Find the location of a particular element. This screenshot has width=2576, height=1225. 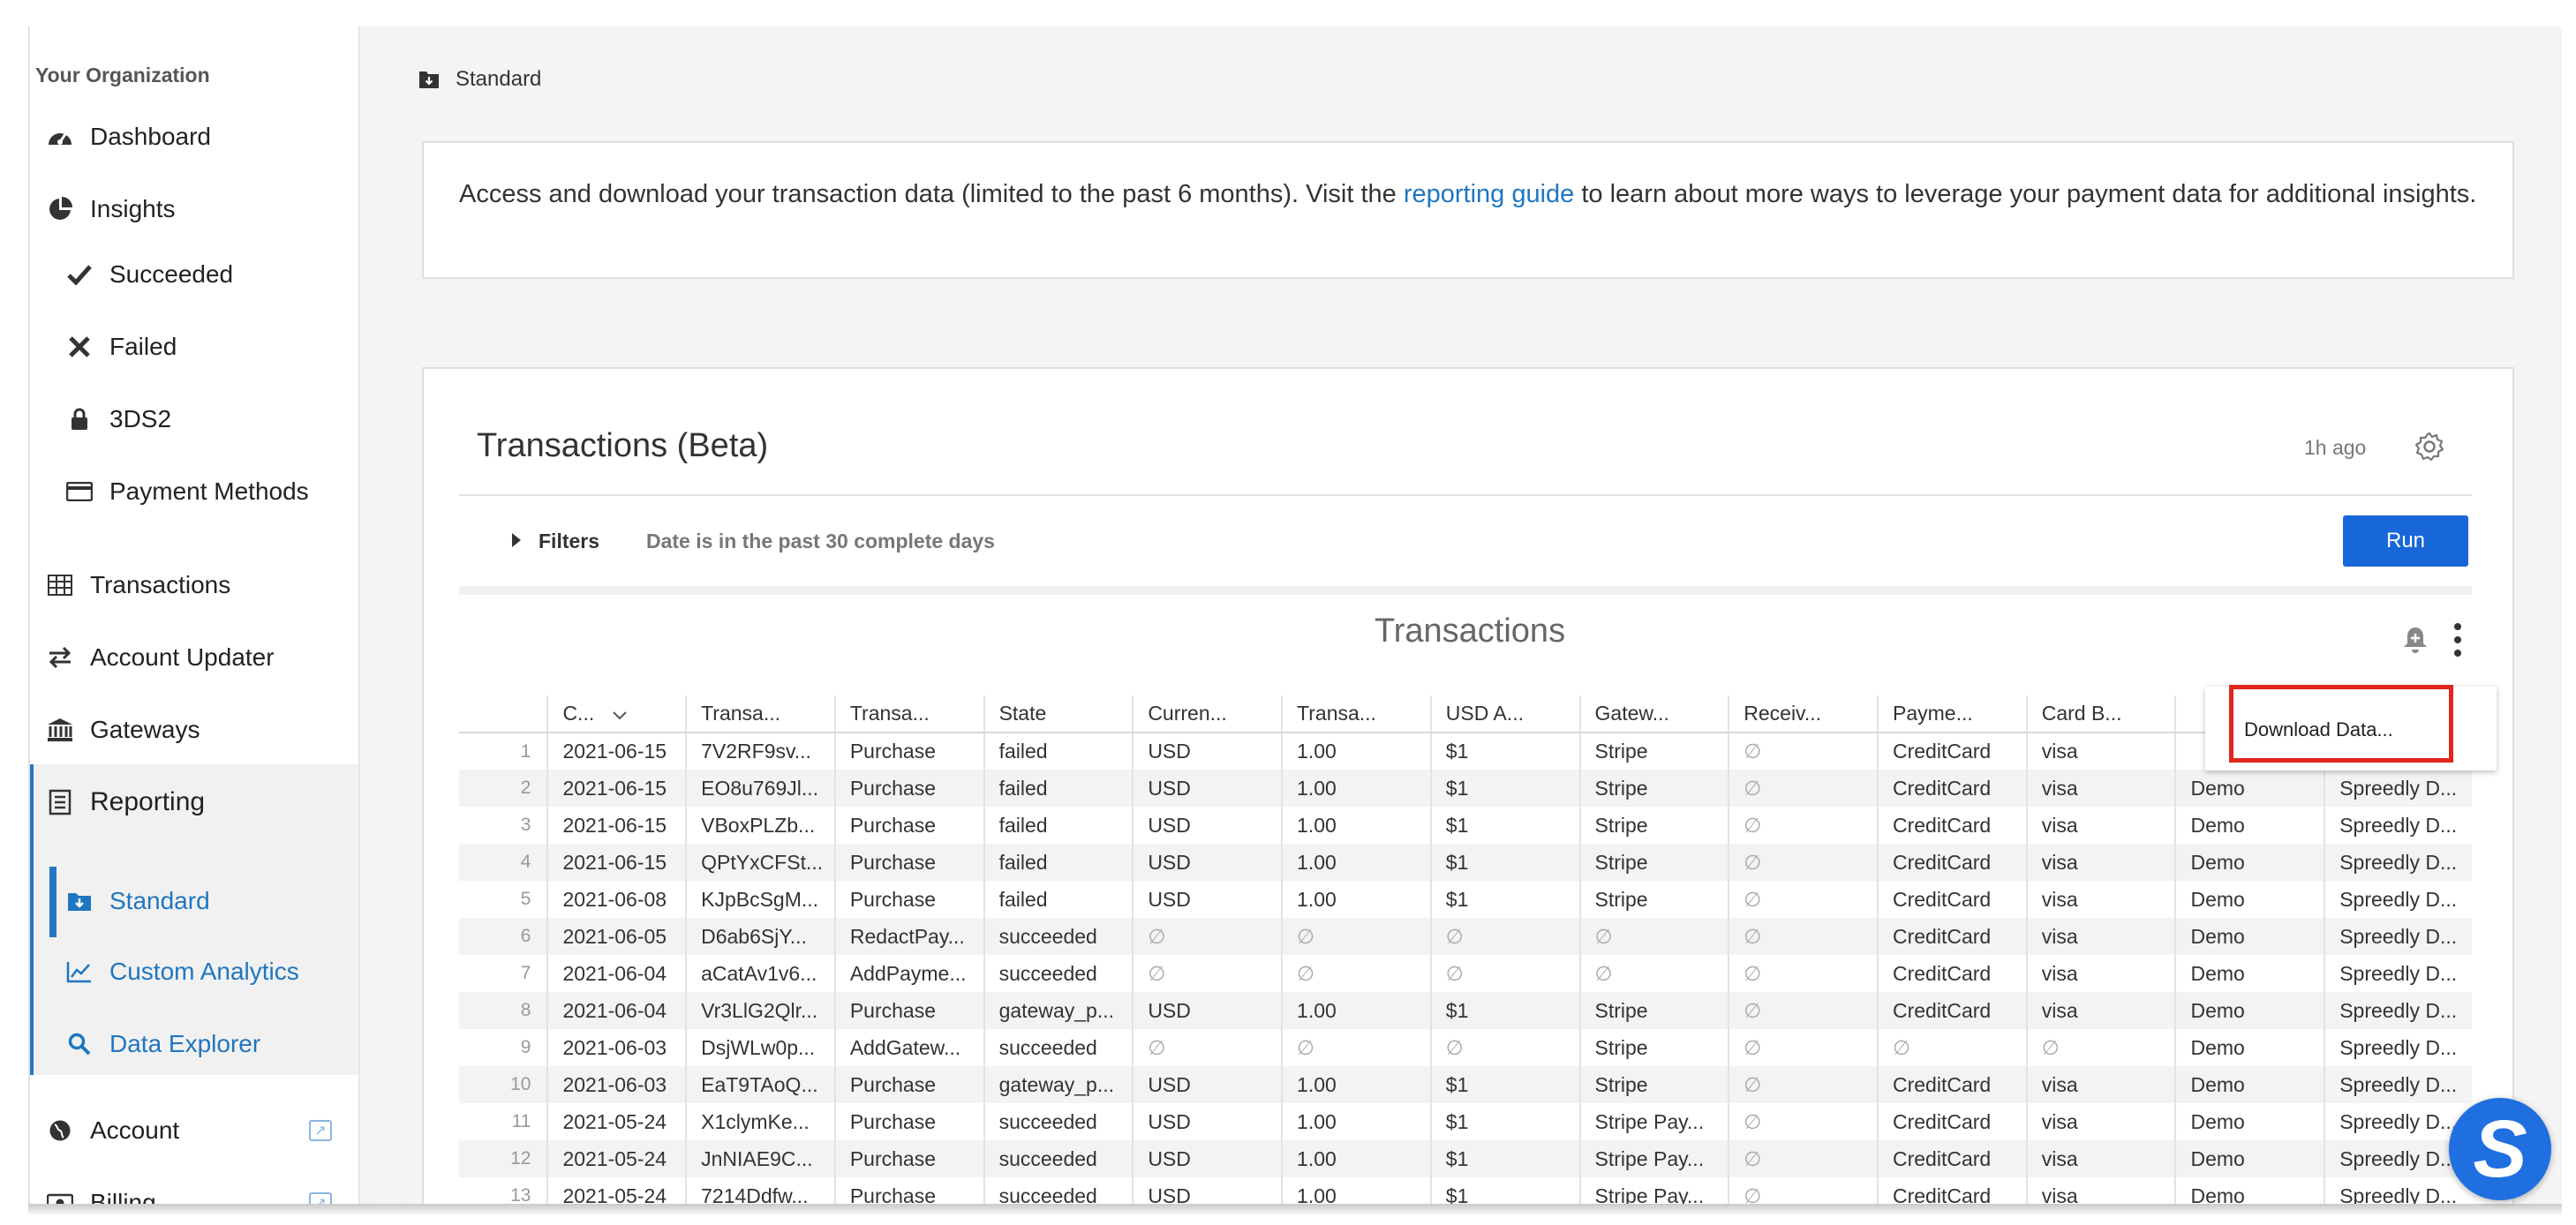

sidebar-item-data-explorer: Data Explorer is located at coordinates (194, 1044).